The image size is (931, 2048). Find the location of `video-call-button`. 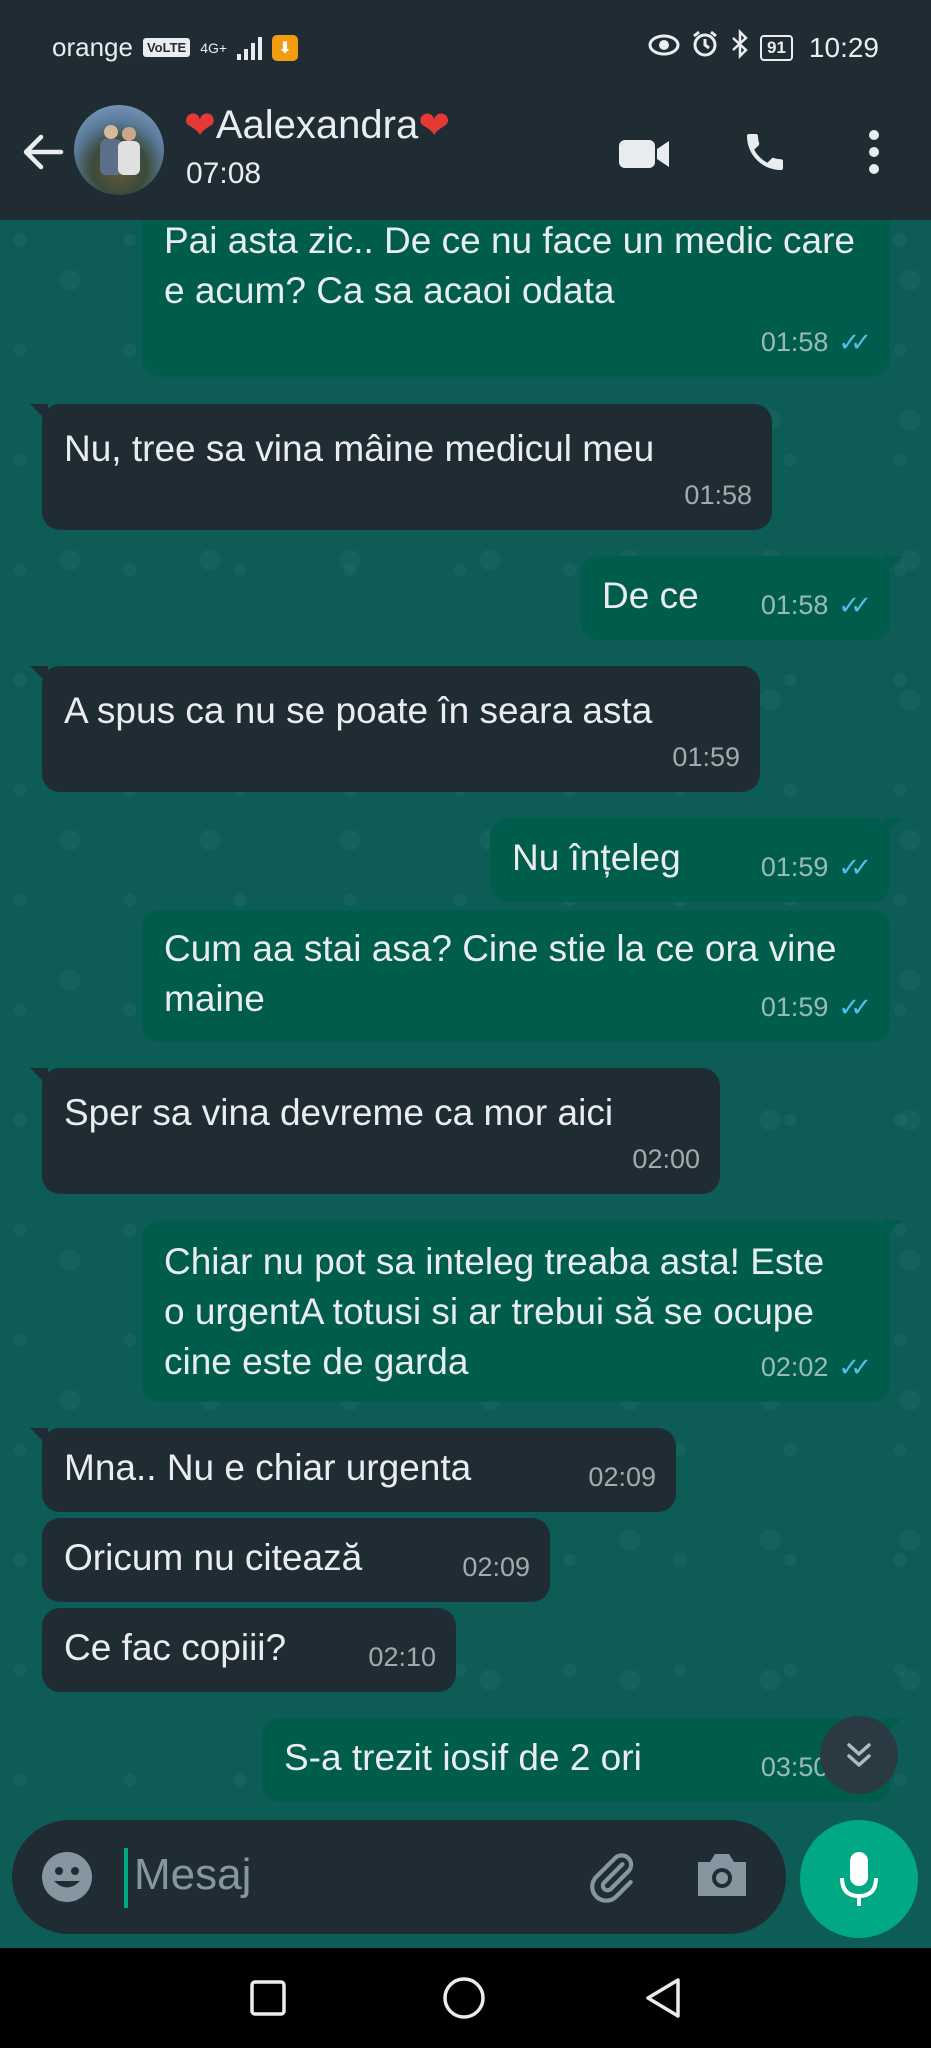

video-call-button is located at coordinates (644, 154).